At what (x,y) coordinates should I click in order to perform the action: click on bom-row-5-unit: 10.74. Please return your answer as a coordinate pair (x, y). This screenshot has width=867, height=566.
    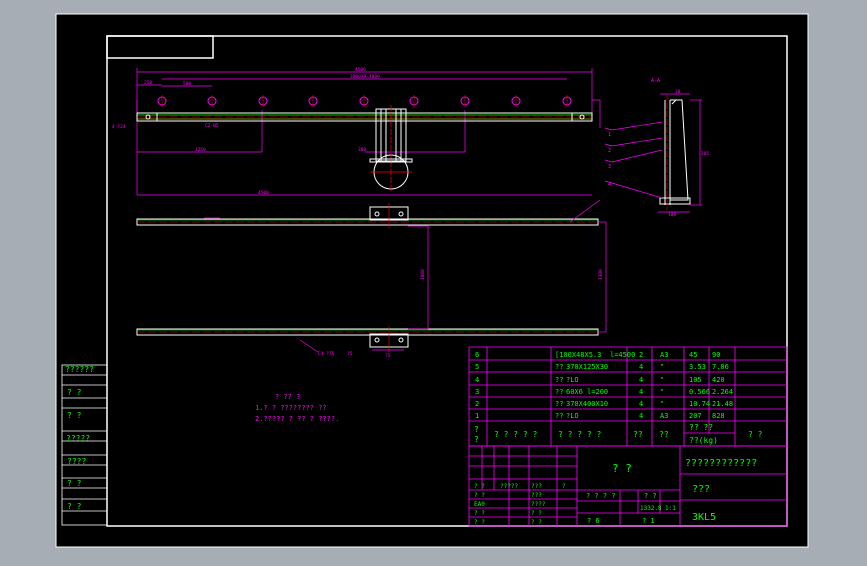
    Looking at the image, I should click on (699, 404).